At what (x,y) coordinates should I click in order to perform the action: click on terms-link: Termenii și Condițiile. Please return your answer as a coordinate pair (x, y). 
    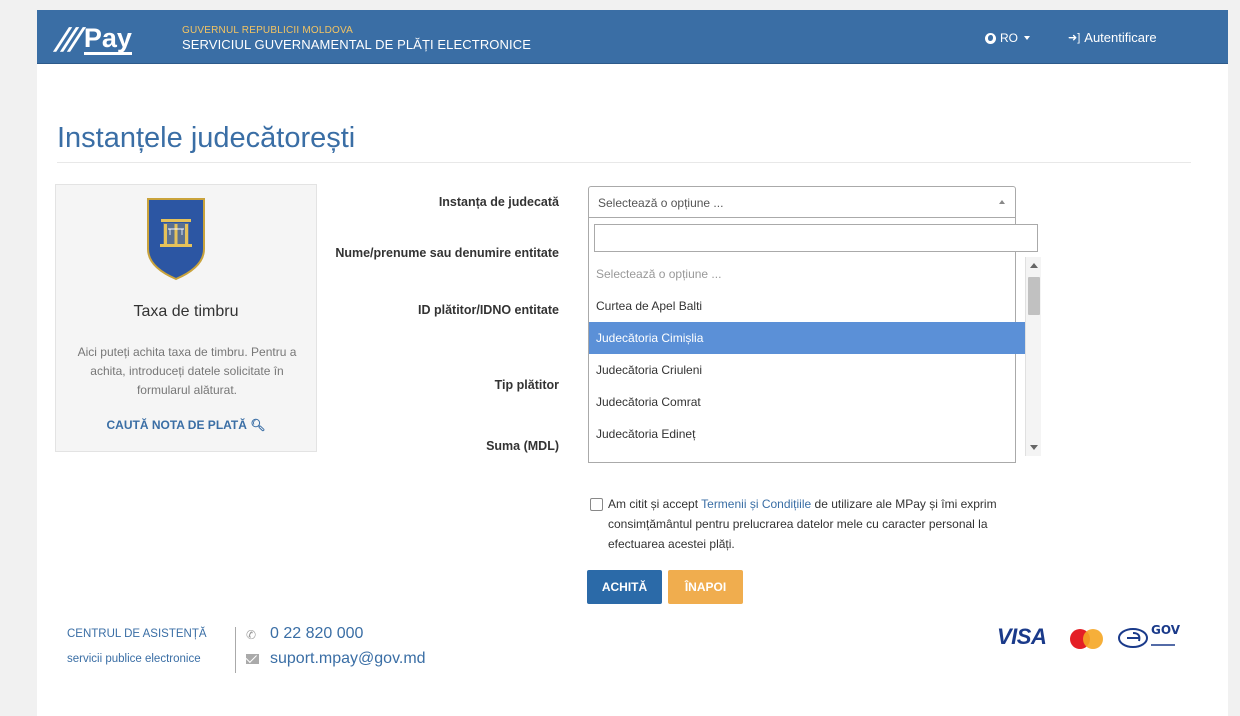
    Looking at the image, I should click on (756, 504).